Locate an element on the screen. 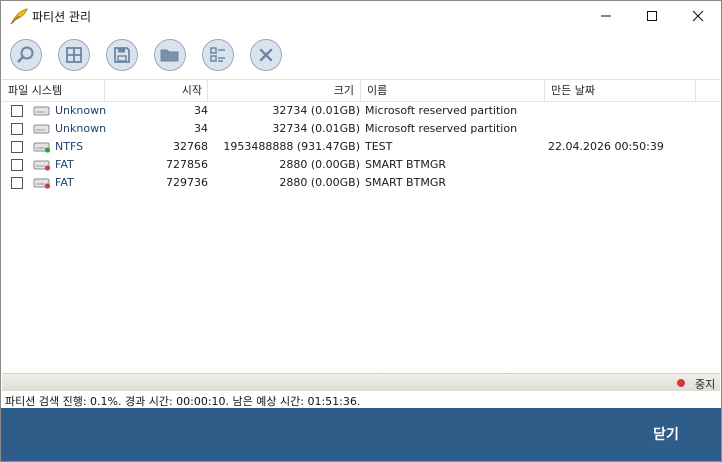 The width and height of the screenshot is (722, 462). maximize-icon is located at coordinates (652, 16).